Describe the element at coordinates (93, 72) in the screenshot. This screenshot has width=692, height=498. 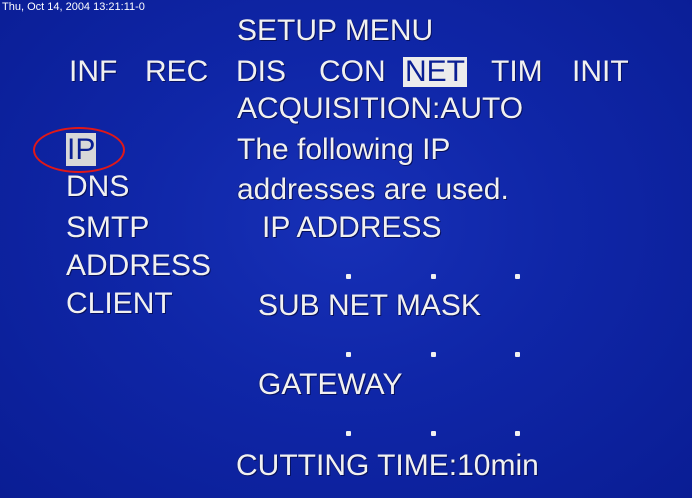
I see `tab-inf: INF` at that location.